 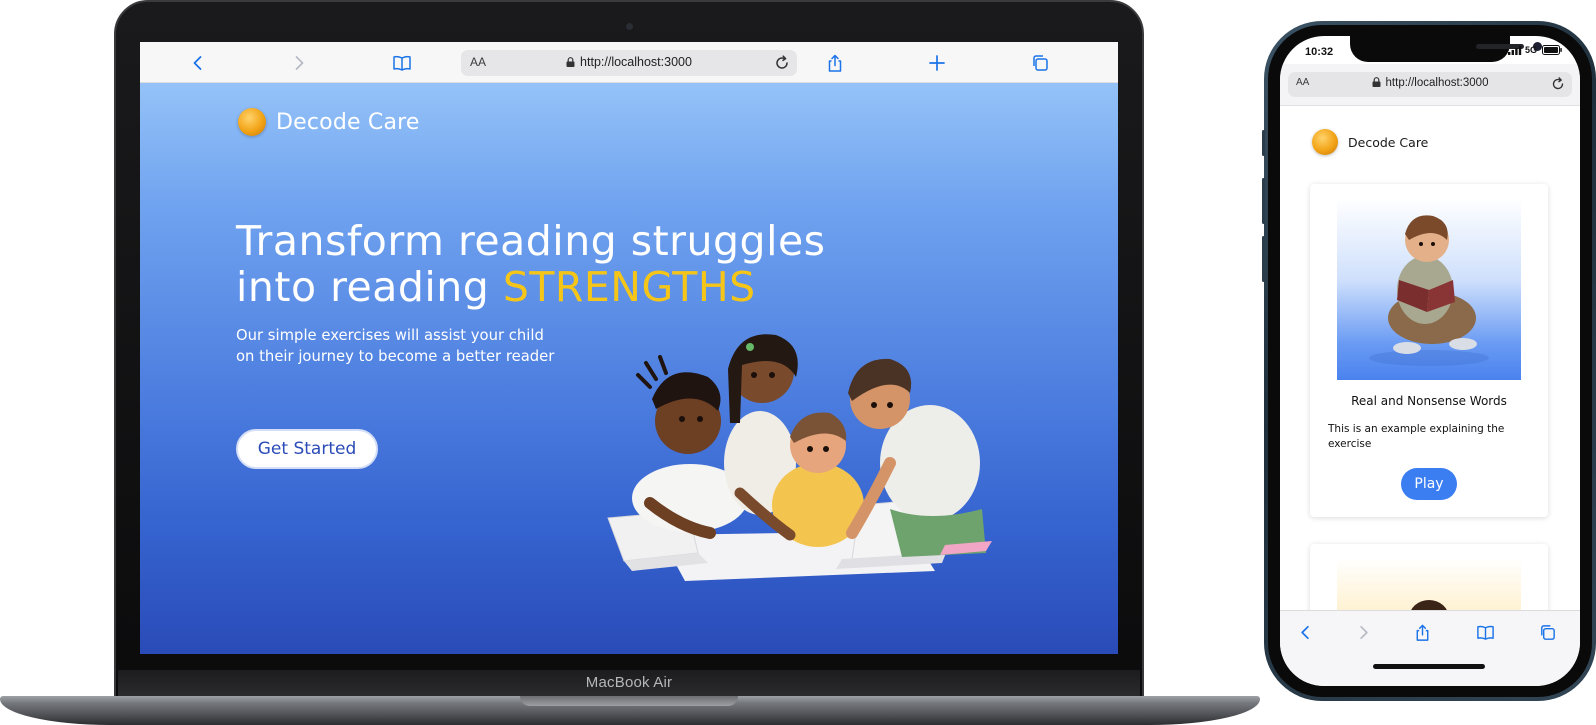 I want to click on mobile-url-display: http://localhost:3000, so click(x=1430, y=83).